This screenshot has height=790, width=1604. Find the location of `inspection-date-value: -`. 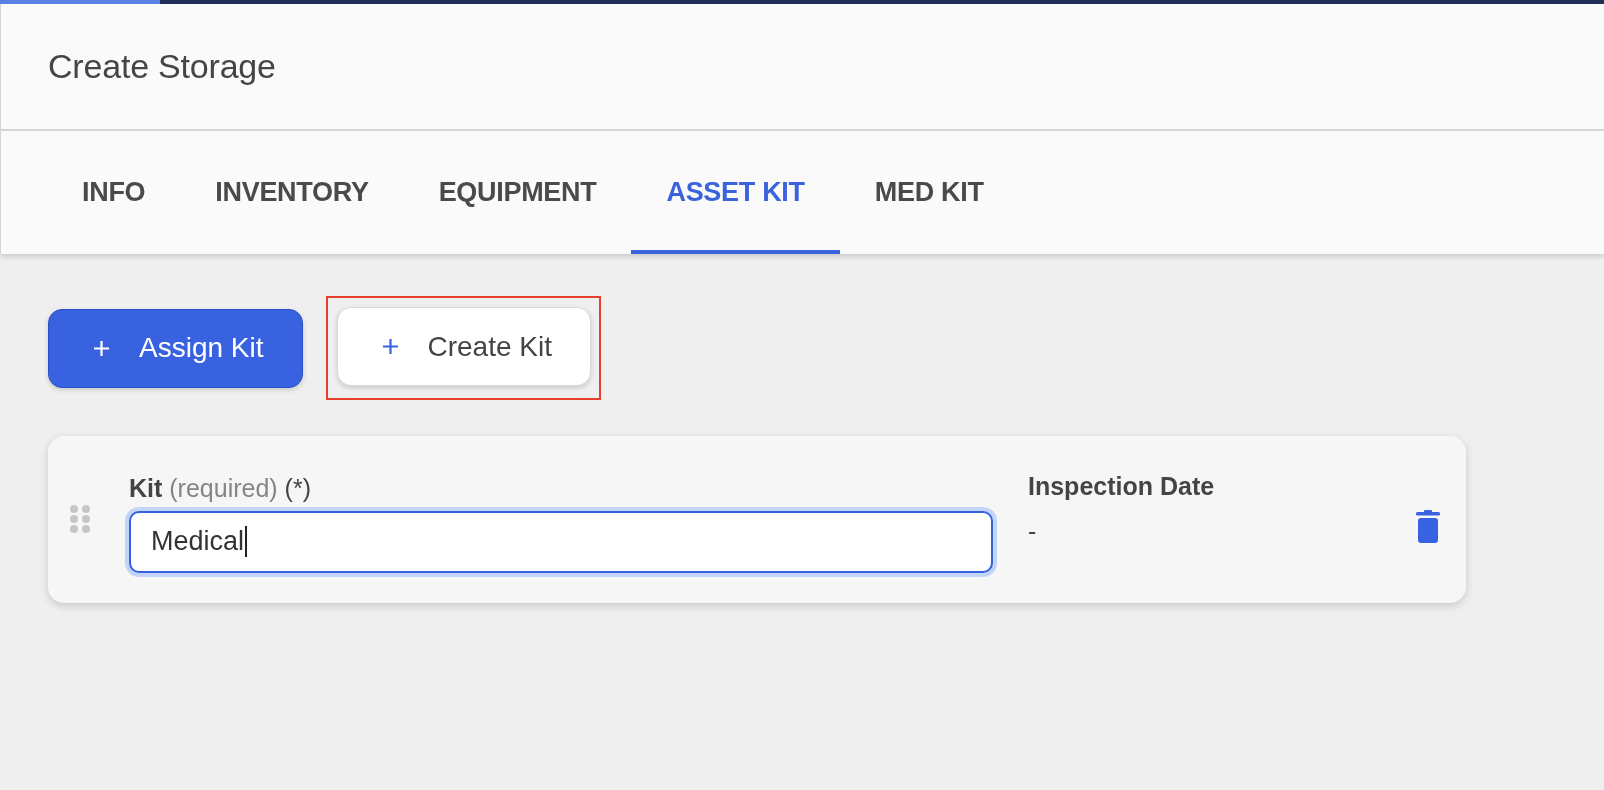

inspection-date-value: - is located at coordinates (1032, 531).